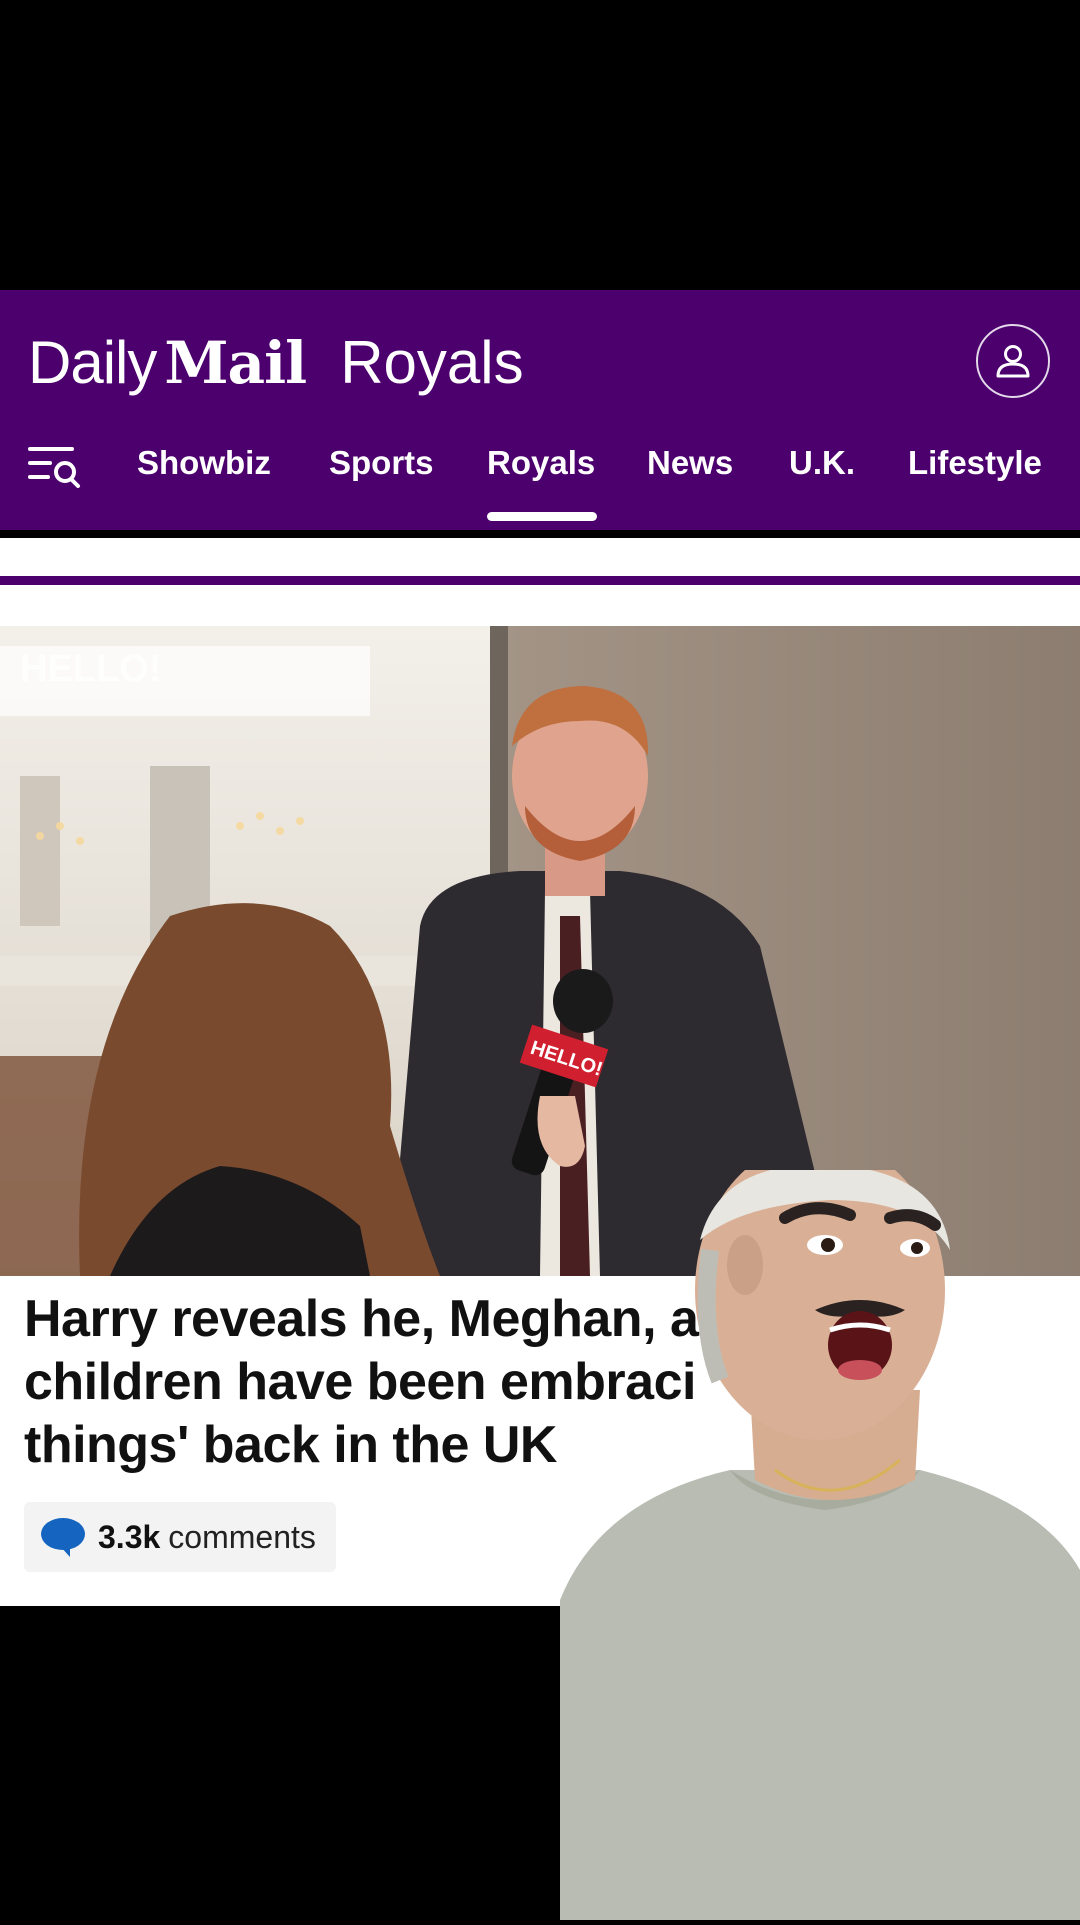  Describe the element at coordinates (129, 1536) in the screenshot. I see `comments-count: 3.3k` at that location.